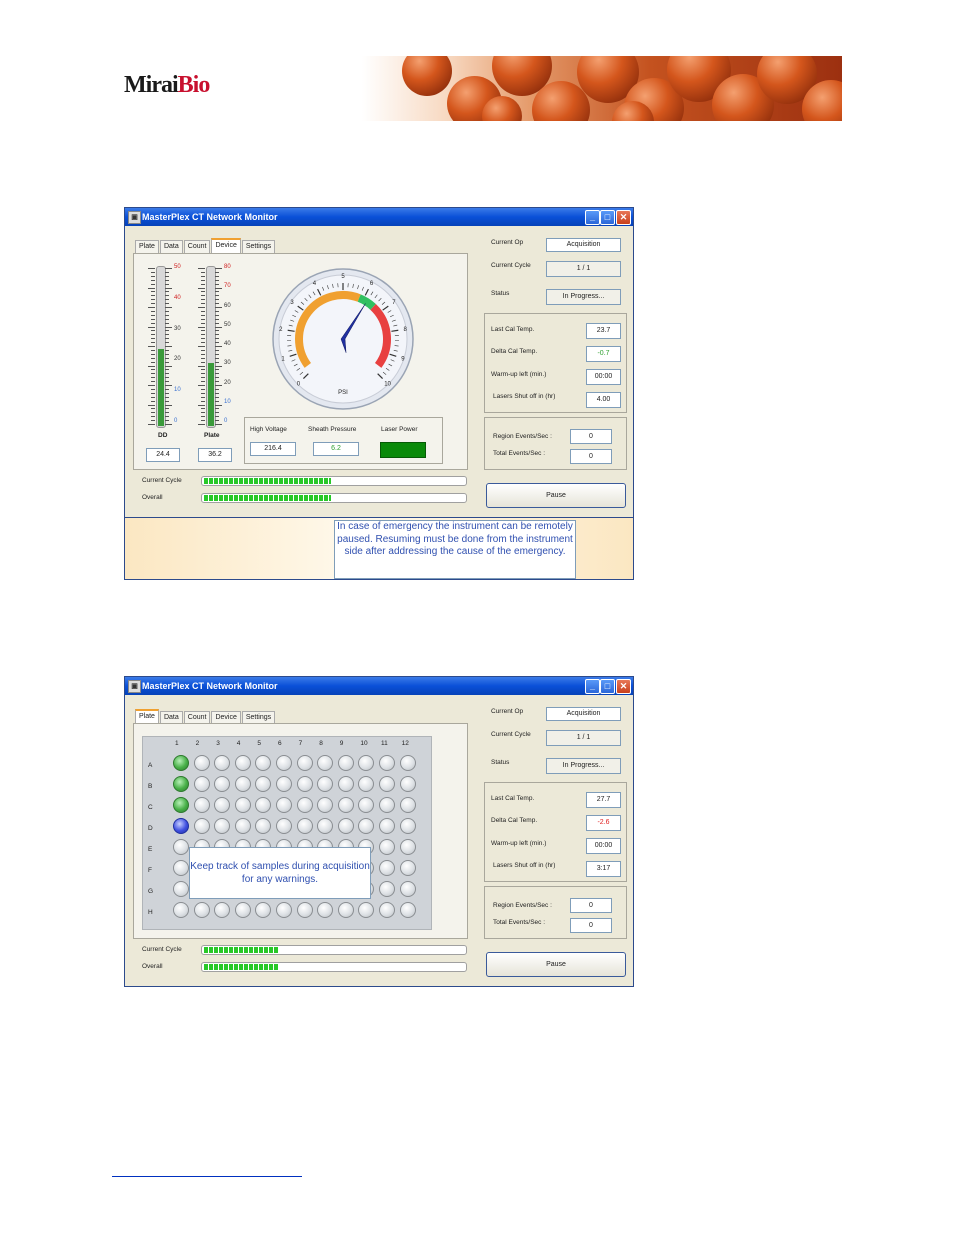 The height and width of the screenshot is (1235, 954). I want to click on tab-count: Count, so click(197, 246).